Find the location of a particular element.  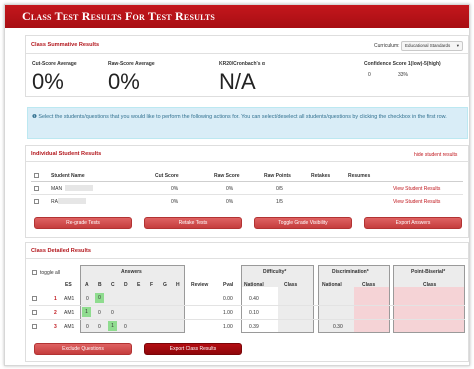

difficulty-header: Difficulty* is located at coordinates (275, 272).